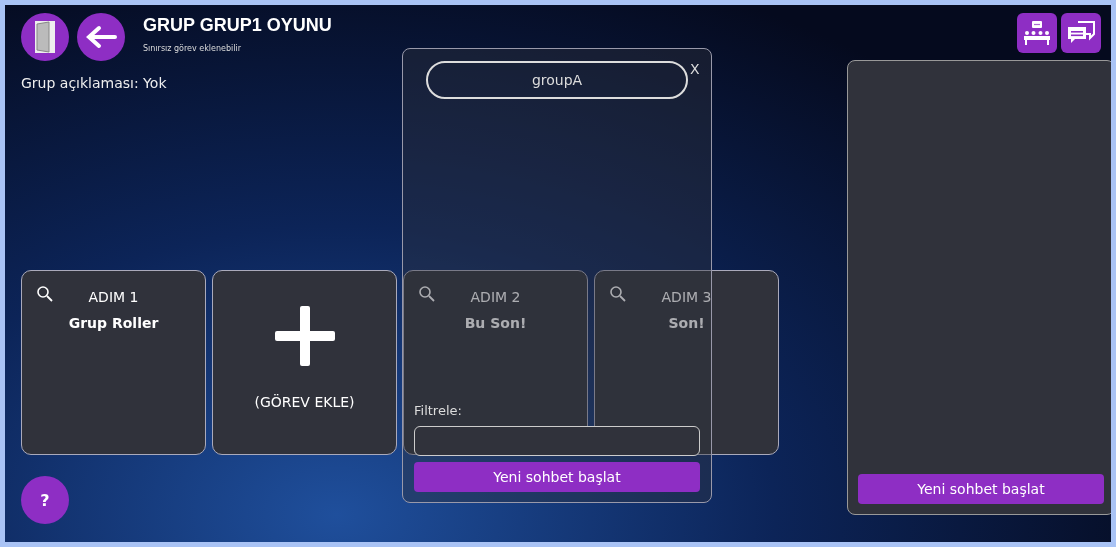 This screenshot has height=547, width=1116. Describe the element at coordinates (438, 410) in the screenshot. I see `filter-label: Filtrele:` at that location.